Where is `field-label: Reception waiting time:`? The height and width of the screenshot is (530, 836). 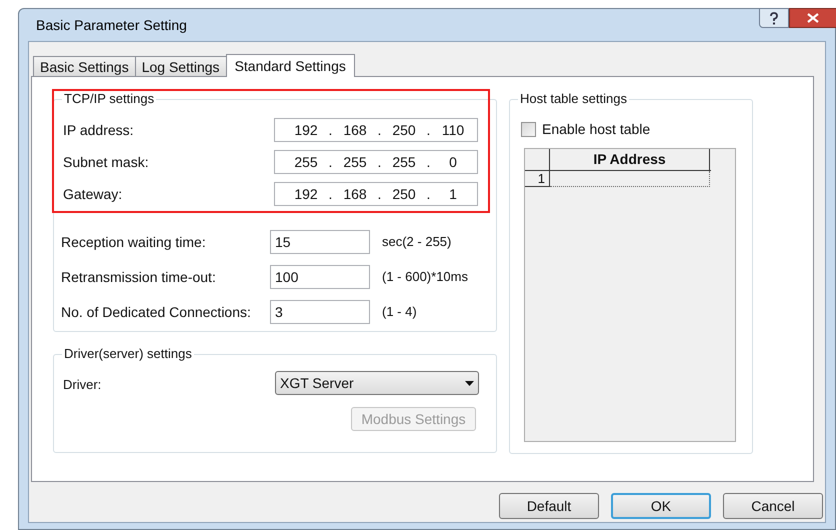 field-label: Reception waiting time: is located at coordinates (134, 242).